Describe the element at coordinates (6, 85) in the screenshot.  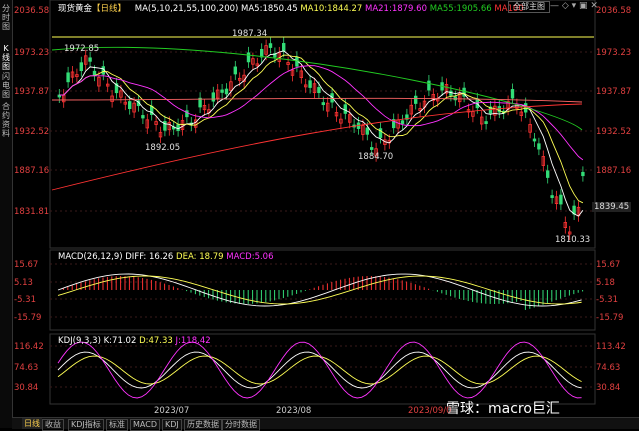
I see `side-tab-flash: 闪电图` at that location.